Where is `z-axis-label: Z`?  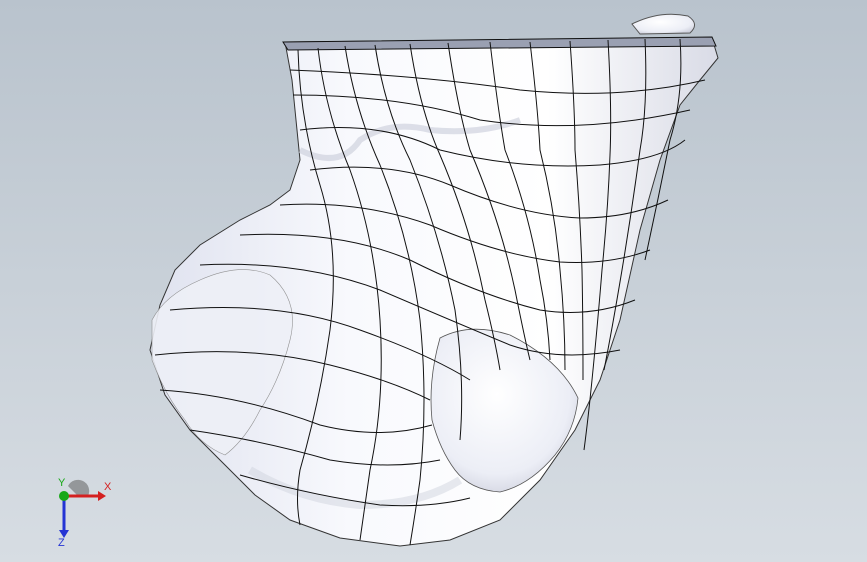 z-axis-label: Z is located at coordinates (61, 542).